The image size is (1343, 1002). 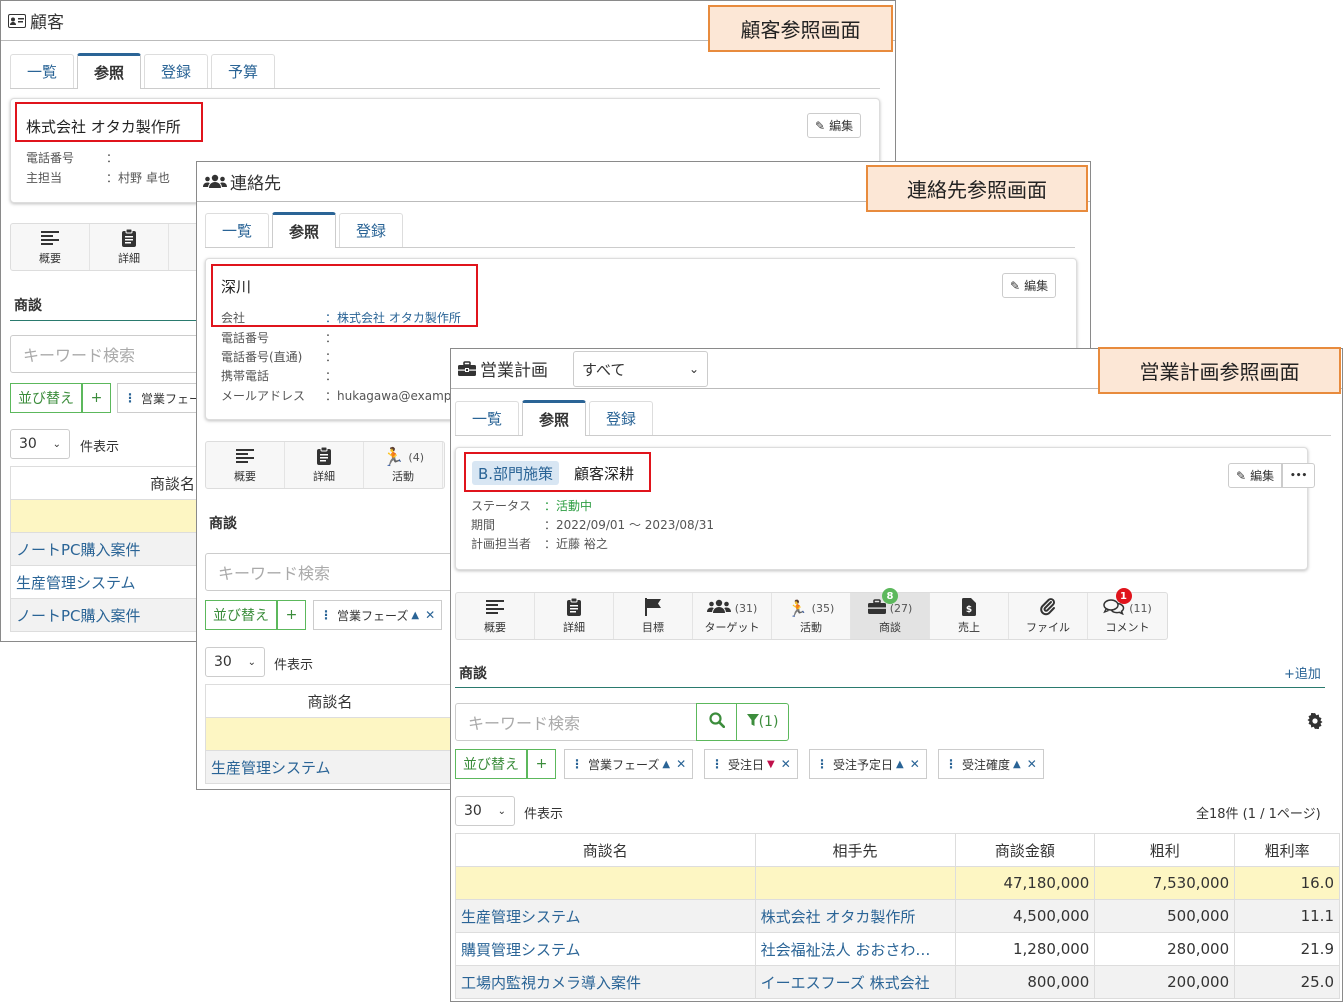 I want to click on sort-asc-icon: ▲, so click(x=666, y=764).